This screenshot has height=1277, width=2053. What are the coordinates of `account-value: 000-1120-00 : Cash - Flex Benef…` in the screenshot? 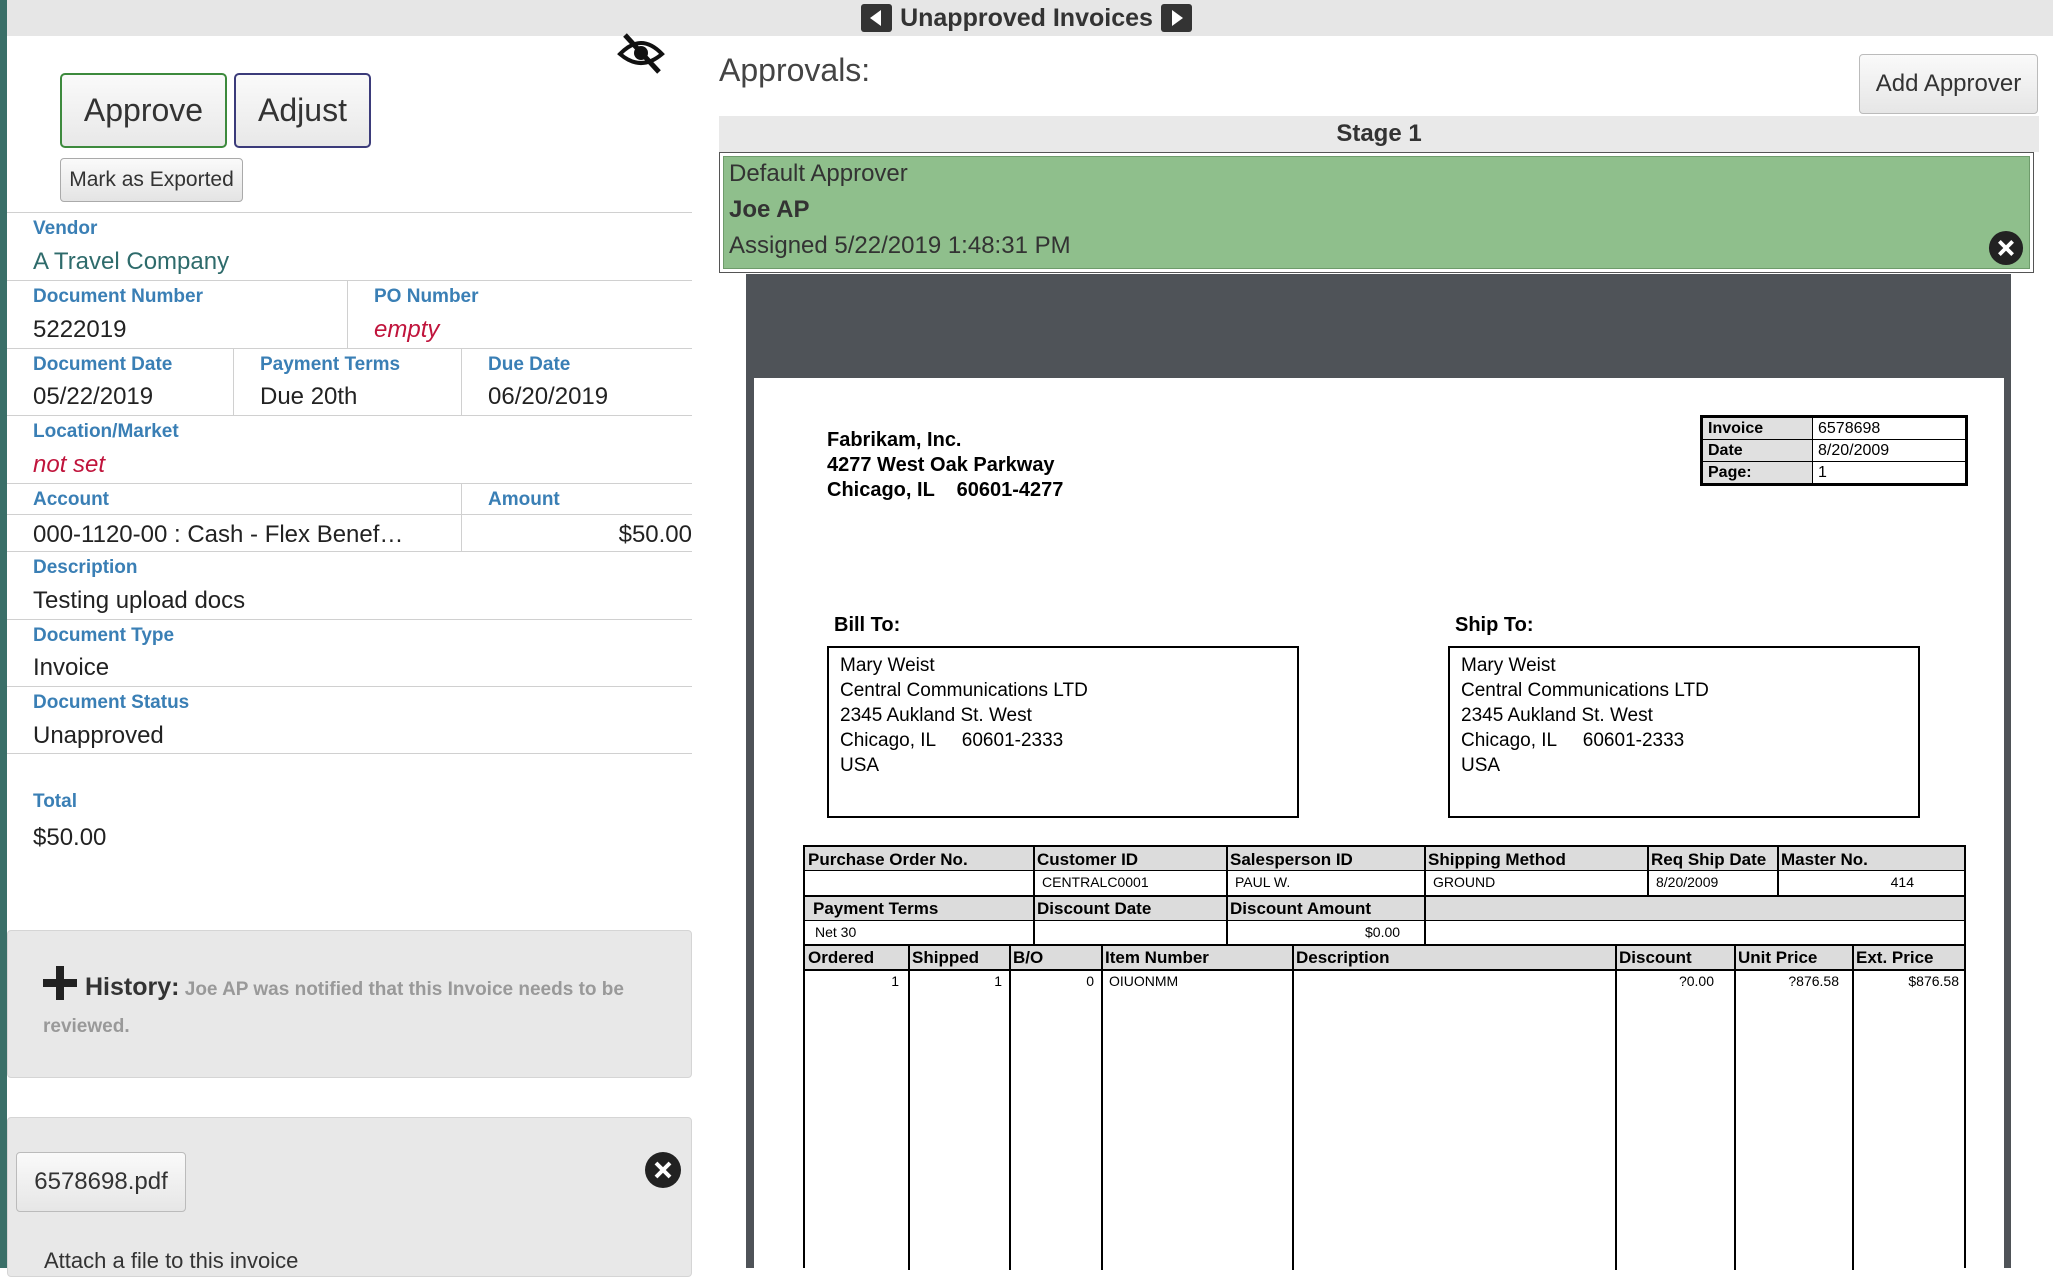 It's located at (218, 535).